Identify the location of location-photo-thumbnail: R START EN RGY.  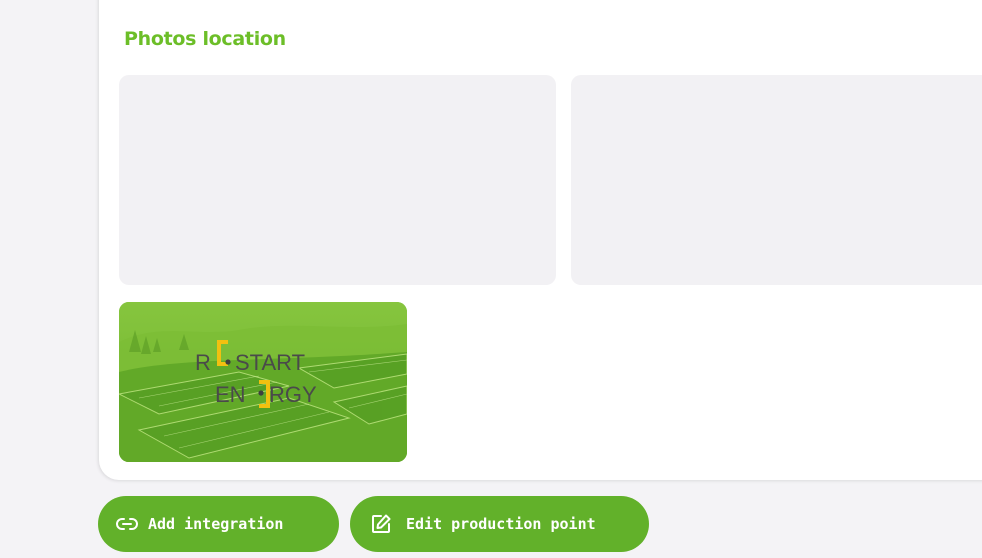
(263, 382).